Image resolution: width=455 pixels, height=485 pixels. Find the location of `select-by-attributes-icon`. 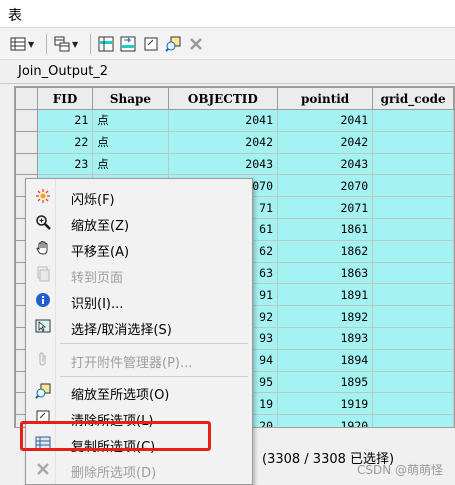

select-by-attributes-icon is located at coordinates (106, 44).